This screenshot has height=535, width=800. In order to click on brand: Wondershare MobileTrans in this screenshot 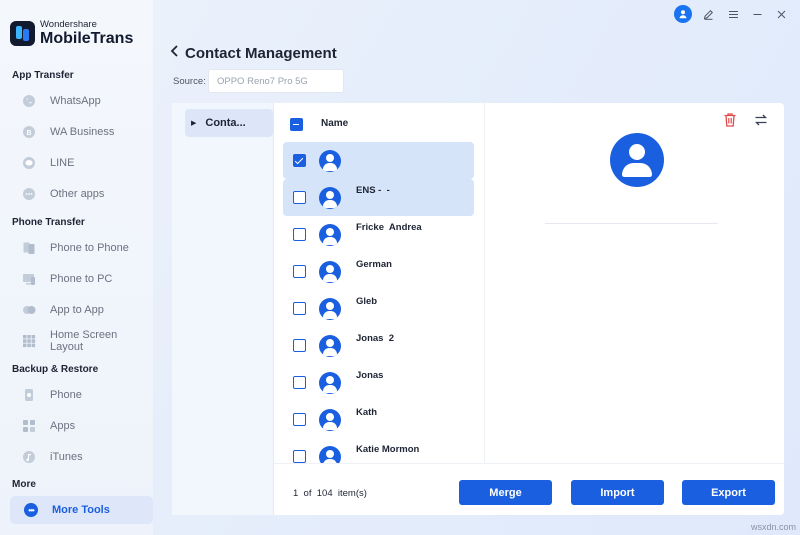, I will do `click(71, 33)`.